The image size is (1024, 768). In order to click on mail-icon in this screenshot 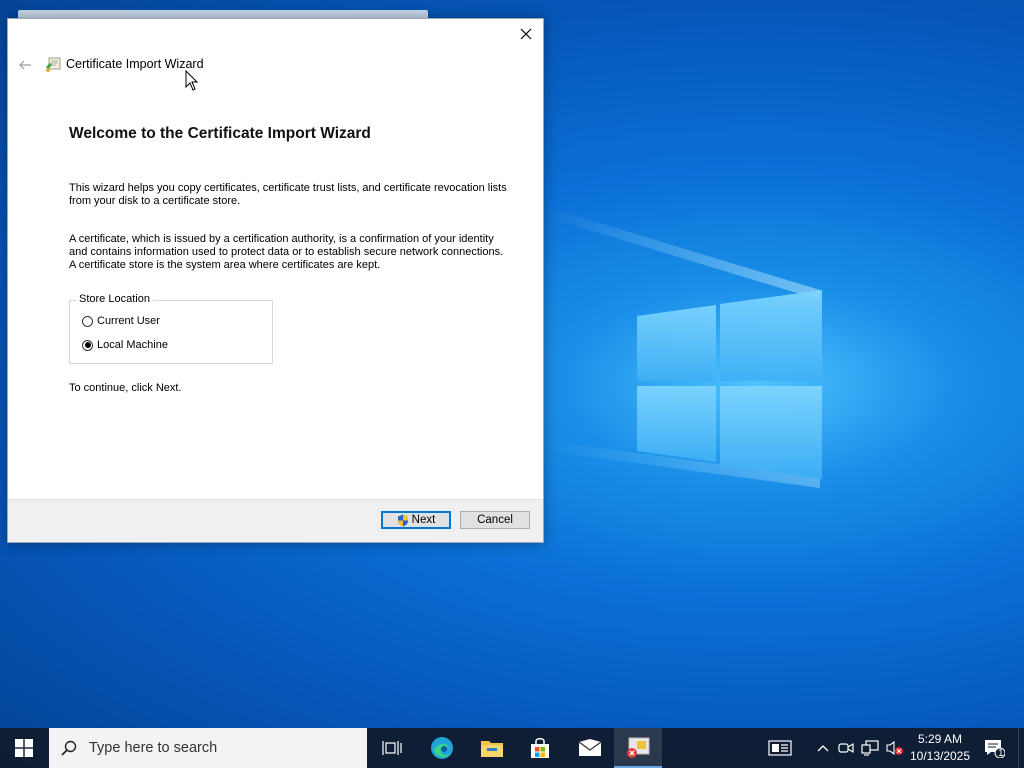, I will do `click(590, 747)`.